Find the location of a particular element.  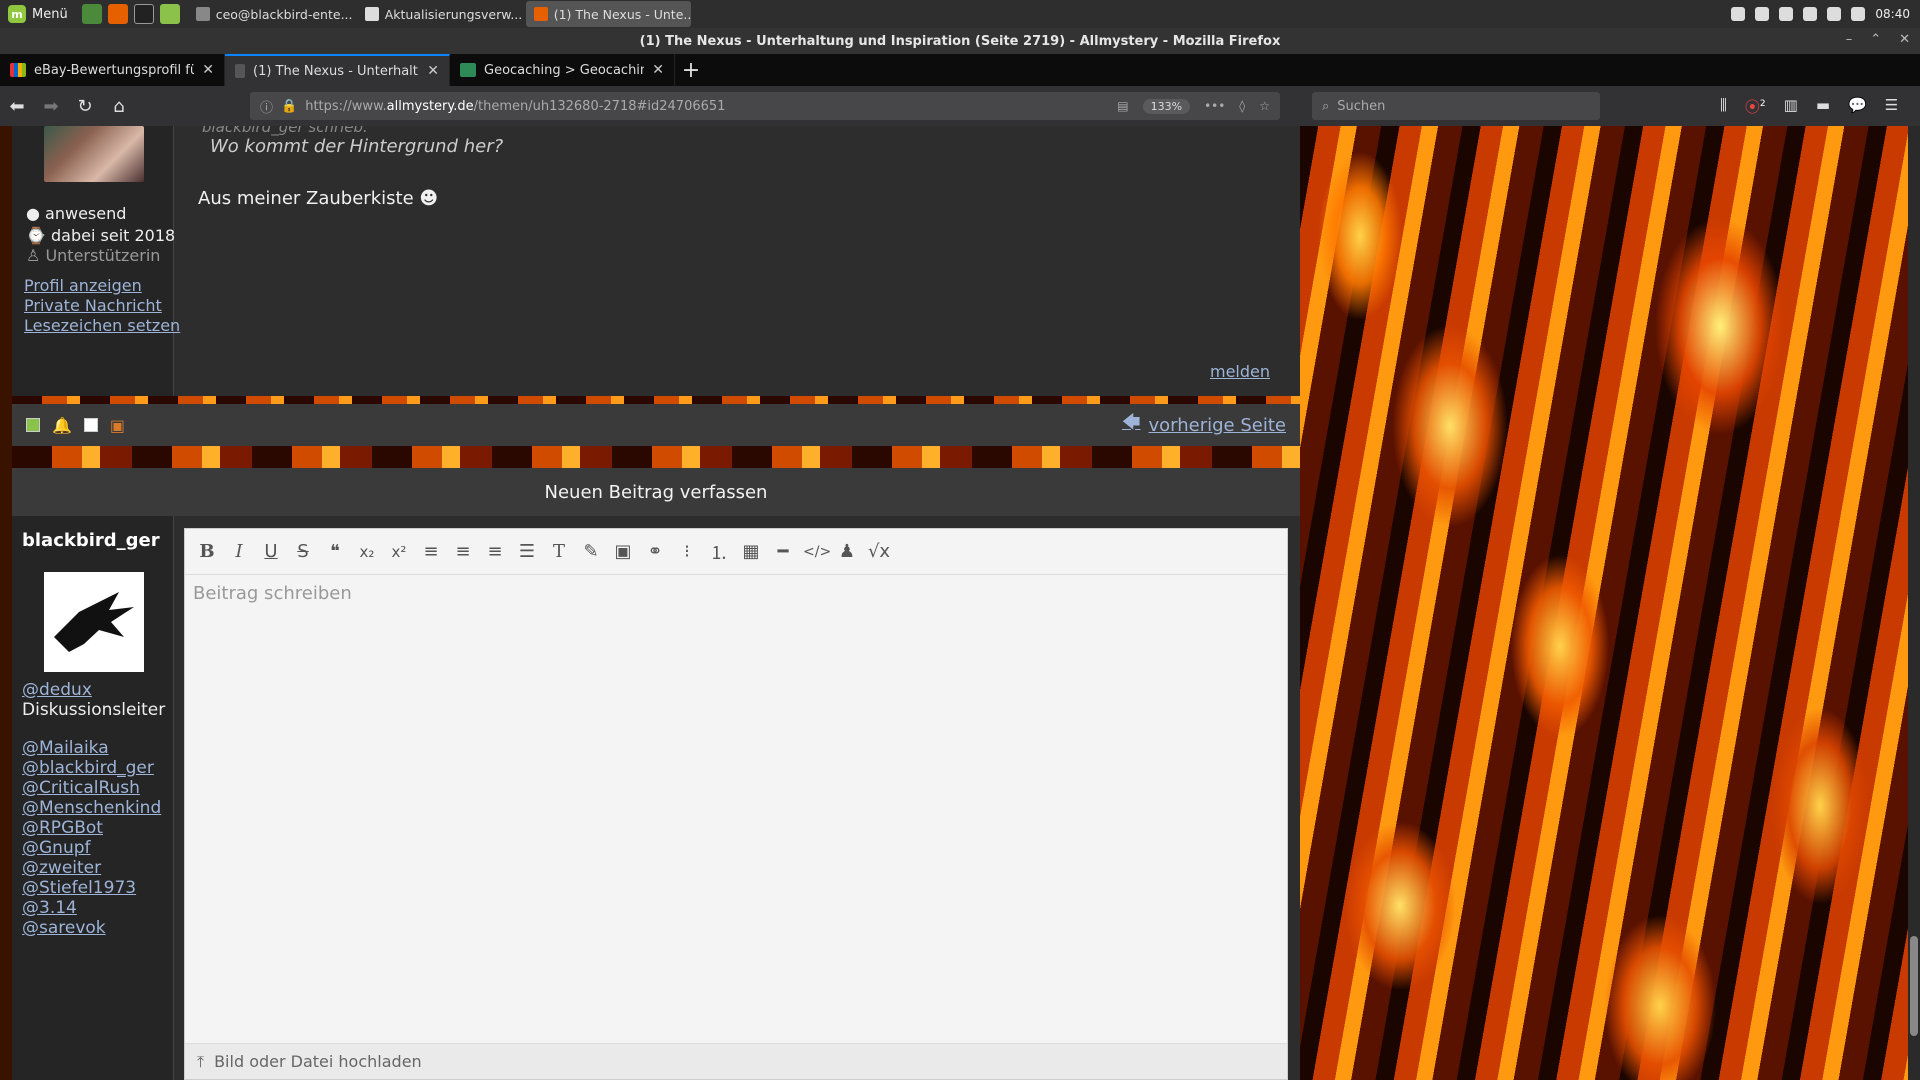

tab-nexus: (1) The Nexus - Unterhaltung ✕ is located at coordinates (337, 70).